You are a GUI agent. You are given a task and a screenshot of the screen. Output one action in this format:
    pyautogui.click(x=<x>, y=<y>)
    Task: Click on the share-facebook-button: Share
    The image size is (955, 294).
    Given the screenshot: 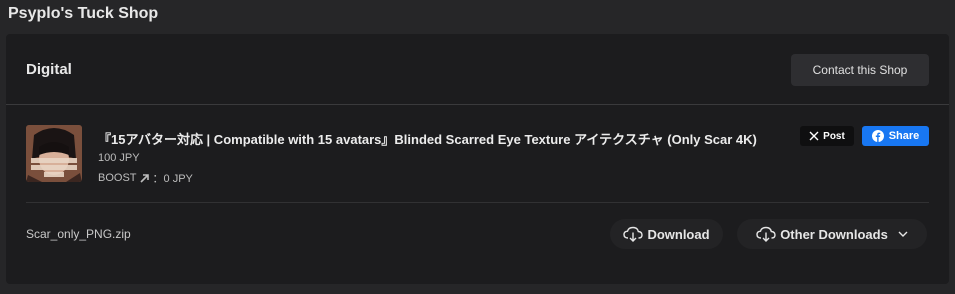 What is the action you would take?
    pyautogui.click(x=895, y=136)
    